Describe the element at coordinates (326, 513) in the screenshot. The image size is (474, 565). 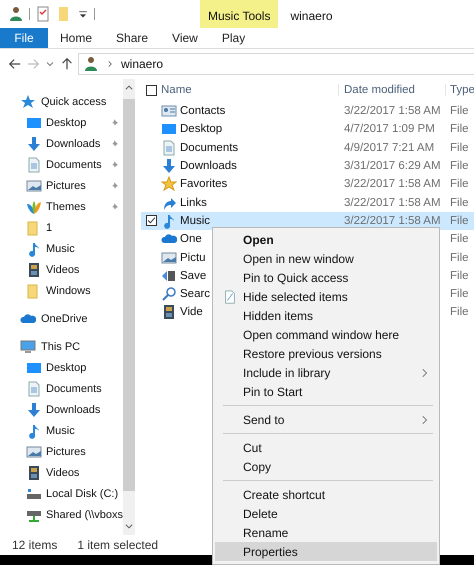
I see `menu-item: Delete` at that location.